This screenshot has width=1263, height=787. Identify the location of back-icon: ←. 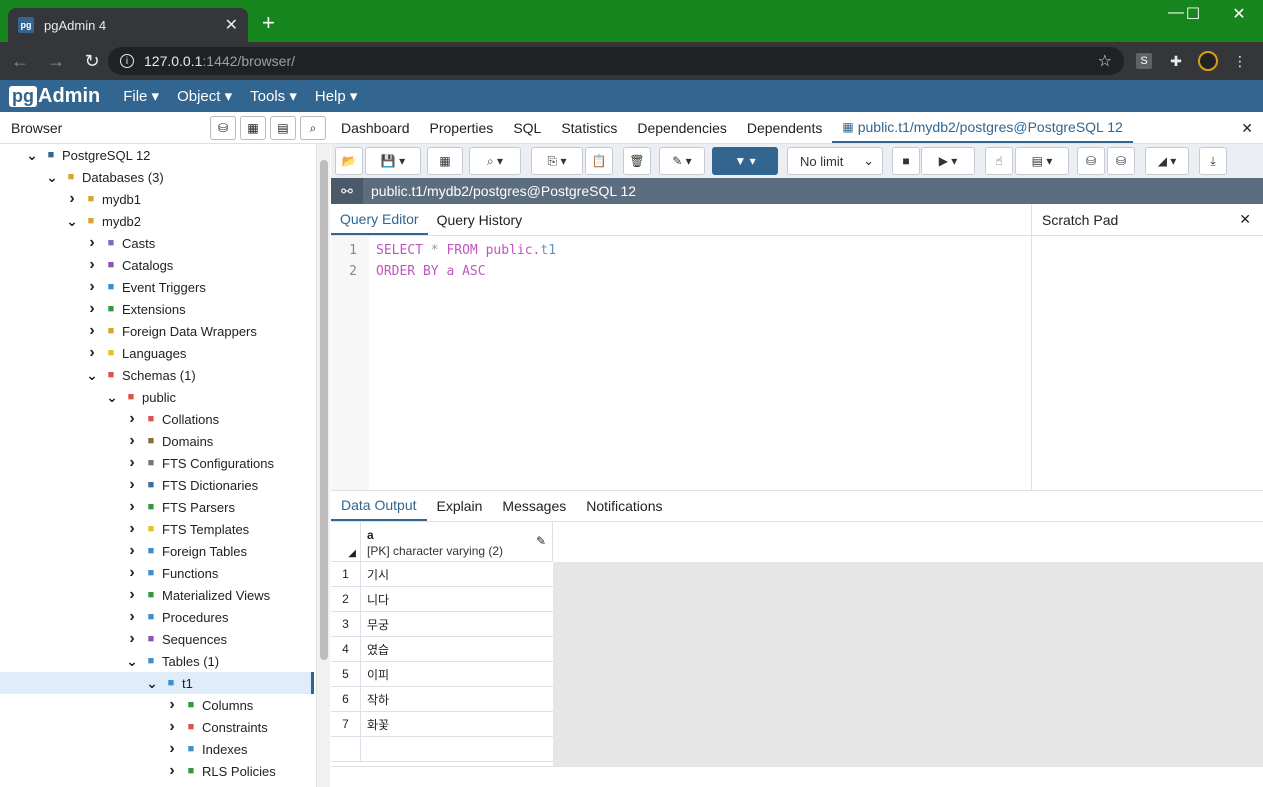
(20, 61).